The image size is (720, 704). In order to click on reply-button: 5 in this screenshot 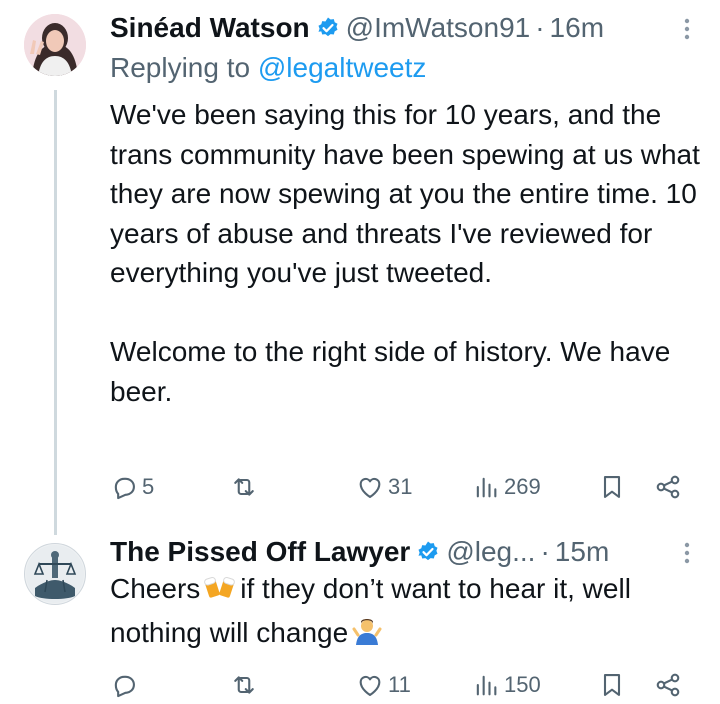, I will do `click(132, 487)`.